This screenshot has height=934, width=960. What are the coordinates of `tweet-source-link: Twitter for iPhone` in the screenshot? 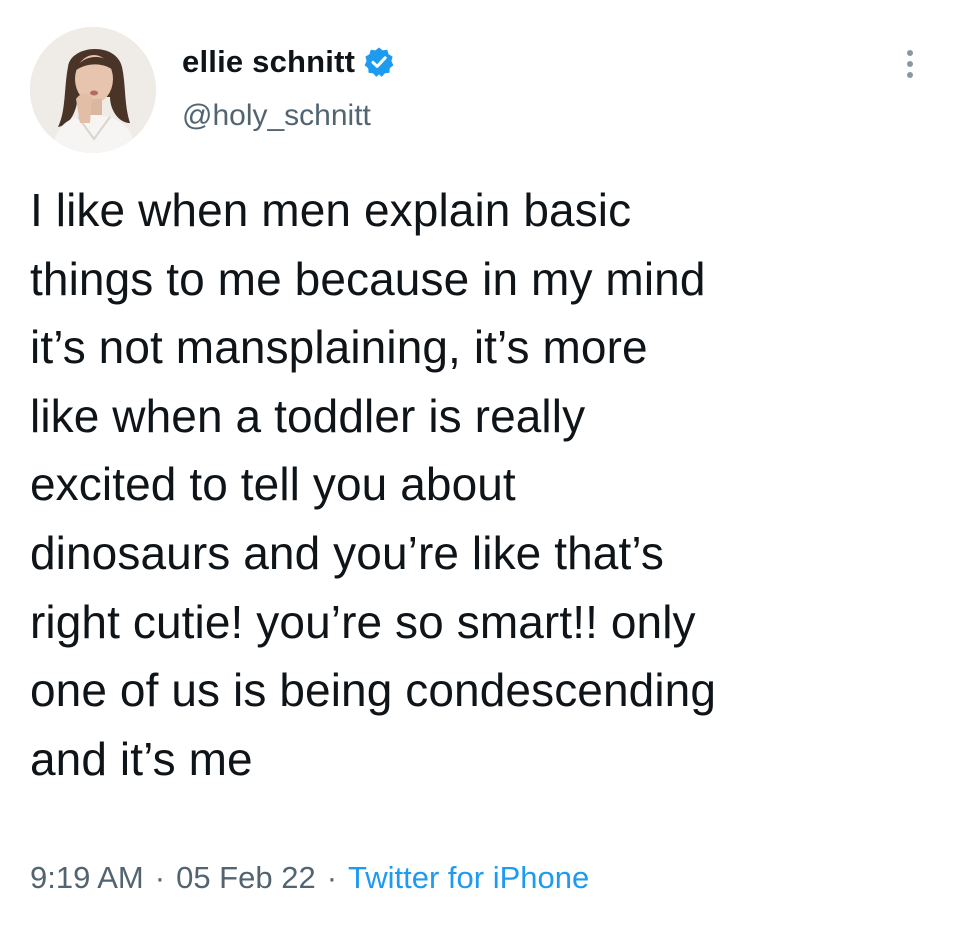 It's located at (468, 878).